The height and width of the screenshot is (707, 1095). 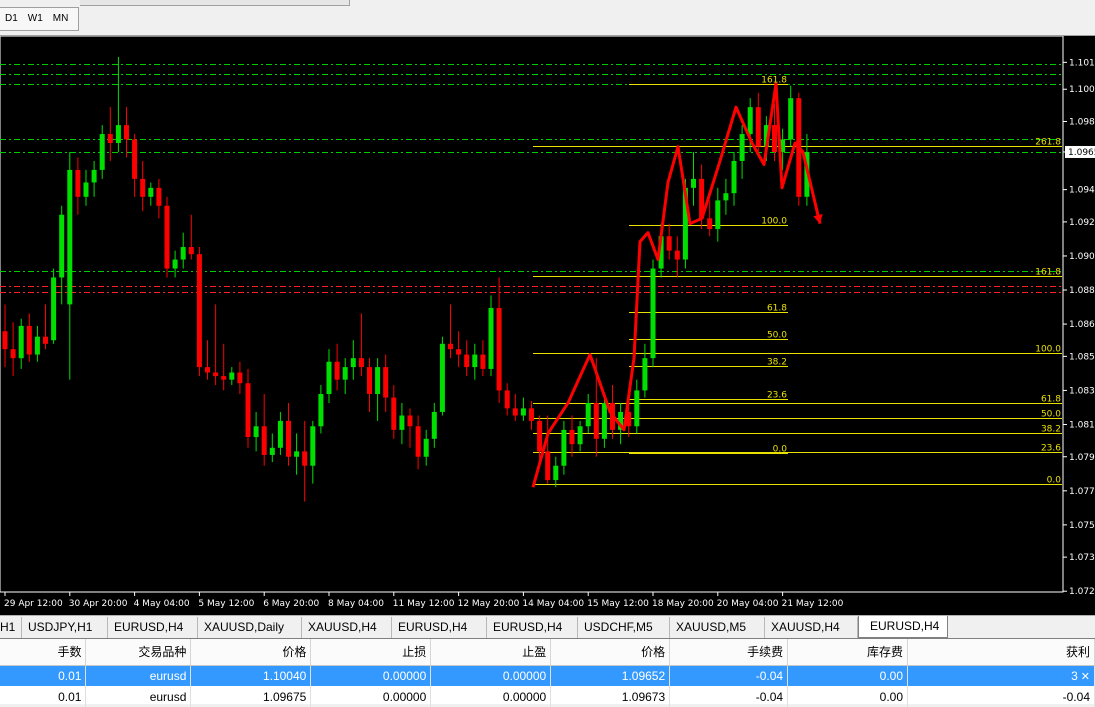 I want to click on chart-tab: XAUUSD,H4, so click(x=811, y=627).